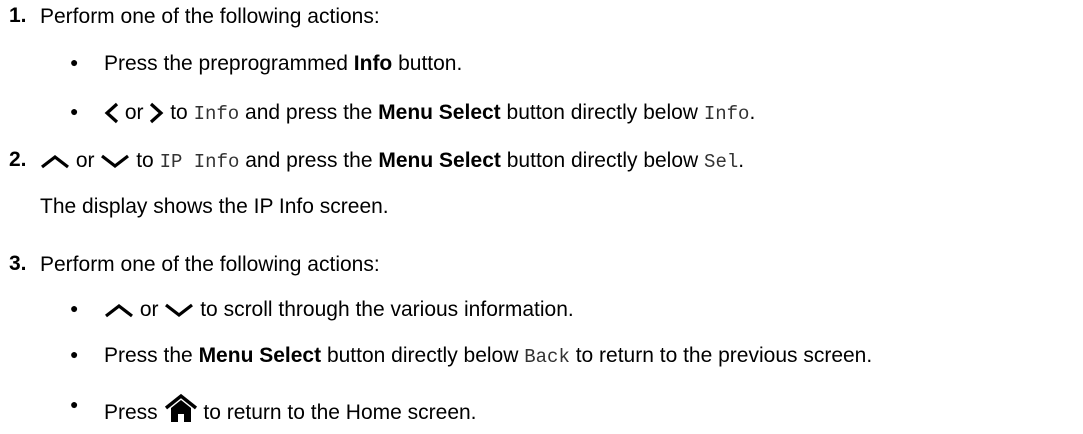 This screenshot has height=434, width=1083. What do you see at coordinates (18, 159) in the screenshot?
I see `step-2-number: 2.` at bounding box center [18, 159].